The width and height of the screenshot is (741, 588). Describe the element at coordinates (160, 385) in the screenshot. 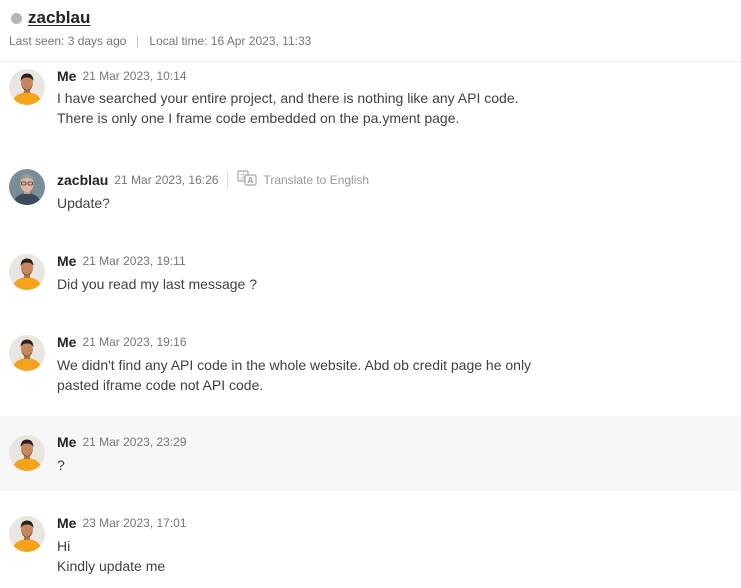

I see `message-text: pasted iframe code not API code.` at that location.